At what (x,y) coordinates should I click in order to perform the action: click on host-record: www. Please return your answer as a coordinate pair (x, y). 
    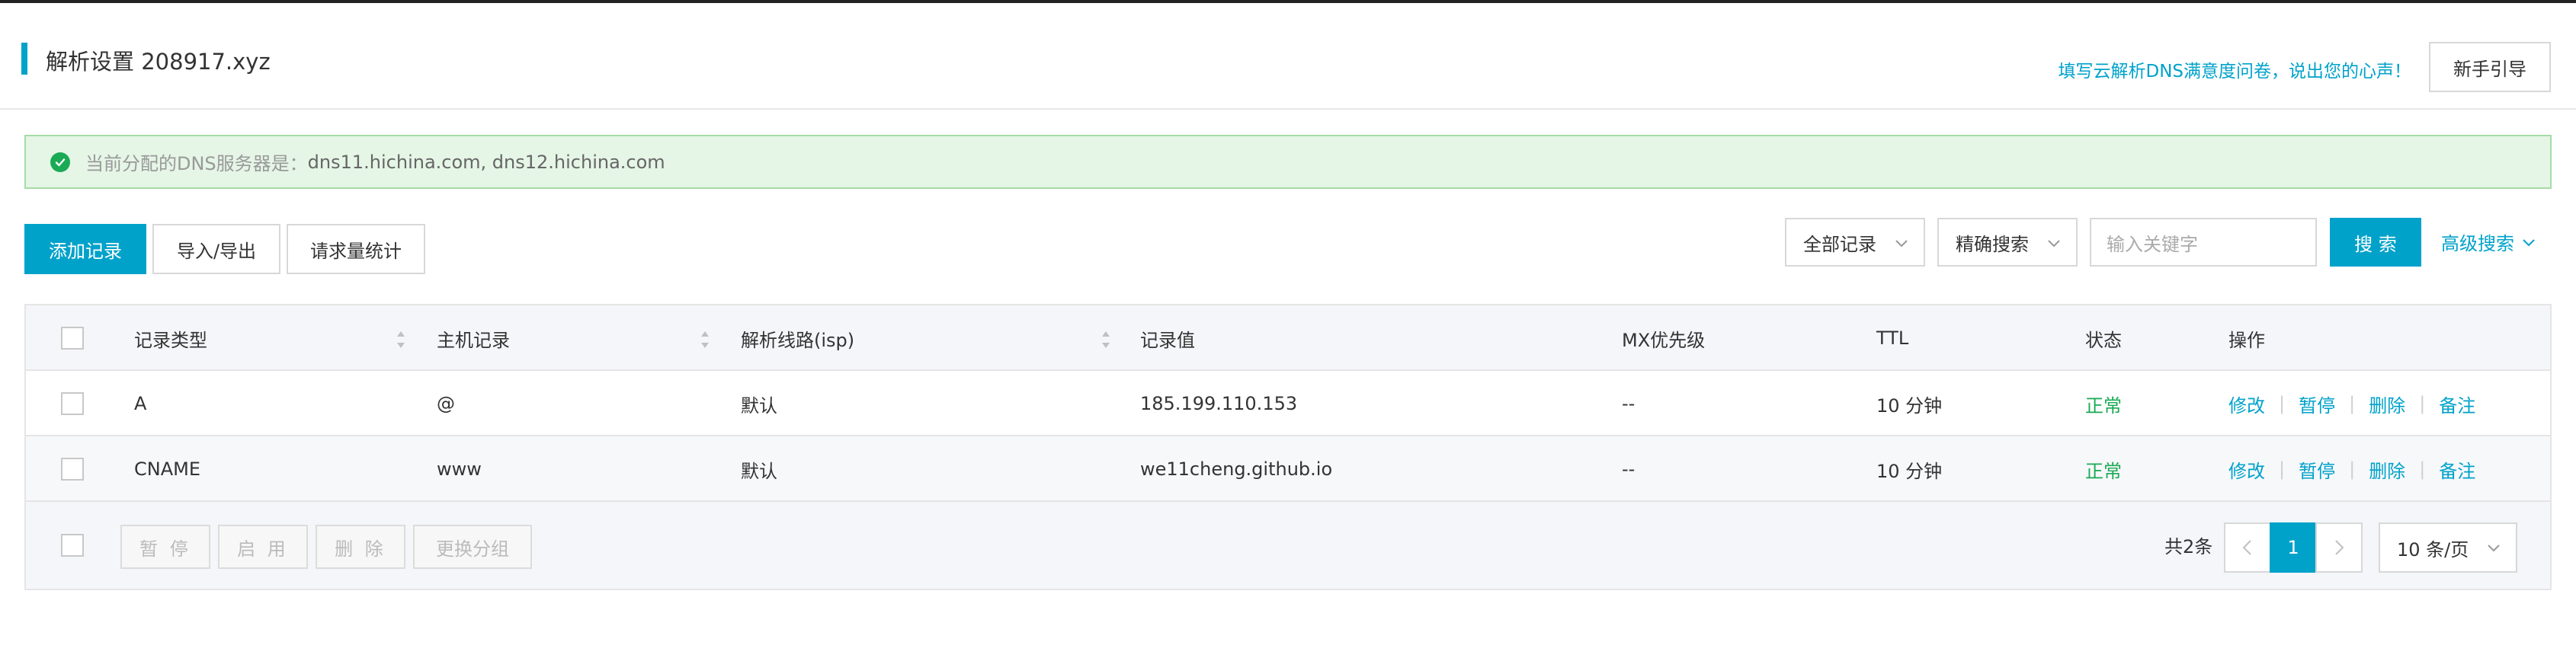
    Looking at the image, I should click on (459, 469).